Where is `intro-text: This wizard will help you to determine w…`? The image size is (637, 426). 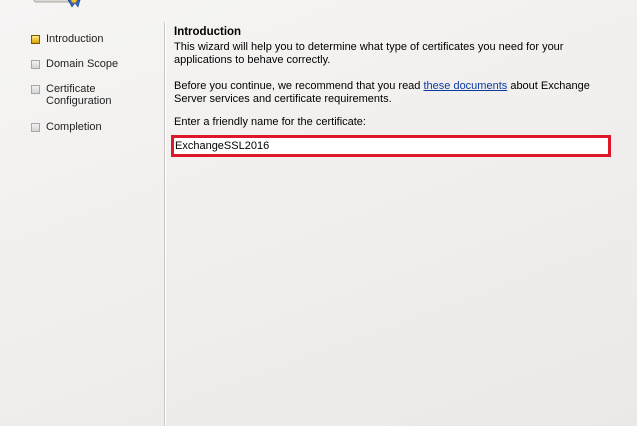 intro-text: This wizard will help you to determine w… is located at coordinates (369, 53).